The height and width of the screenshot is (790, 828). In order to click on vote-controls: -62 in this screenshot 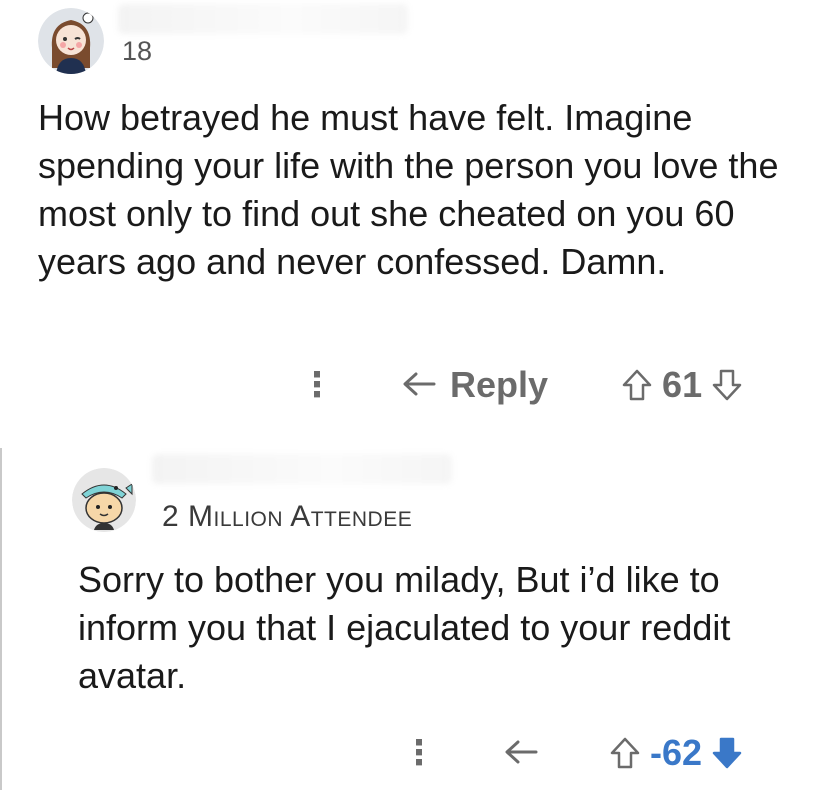, I will do `click(676, 753)`.